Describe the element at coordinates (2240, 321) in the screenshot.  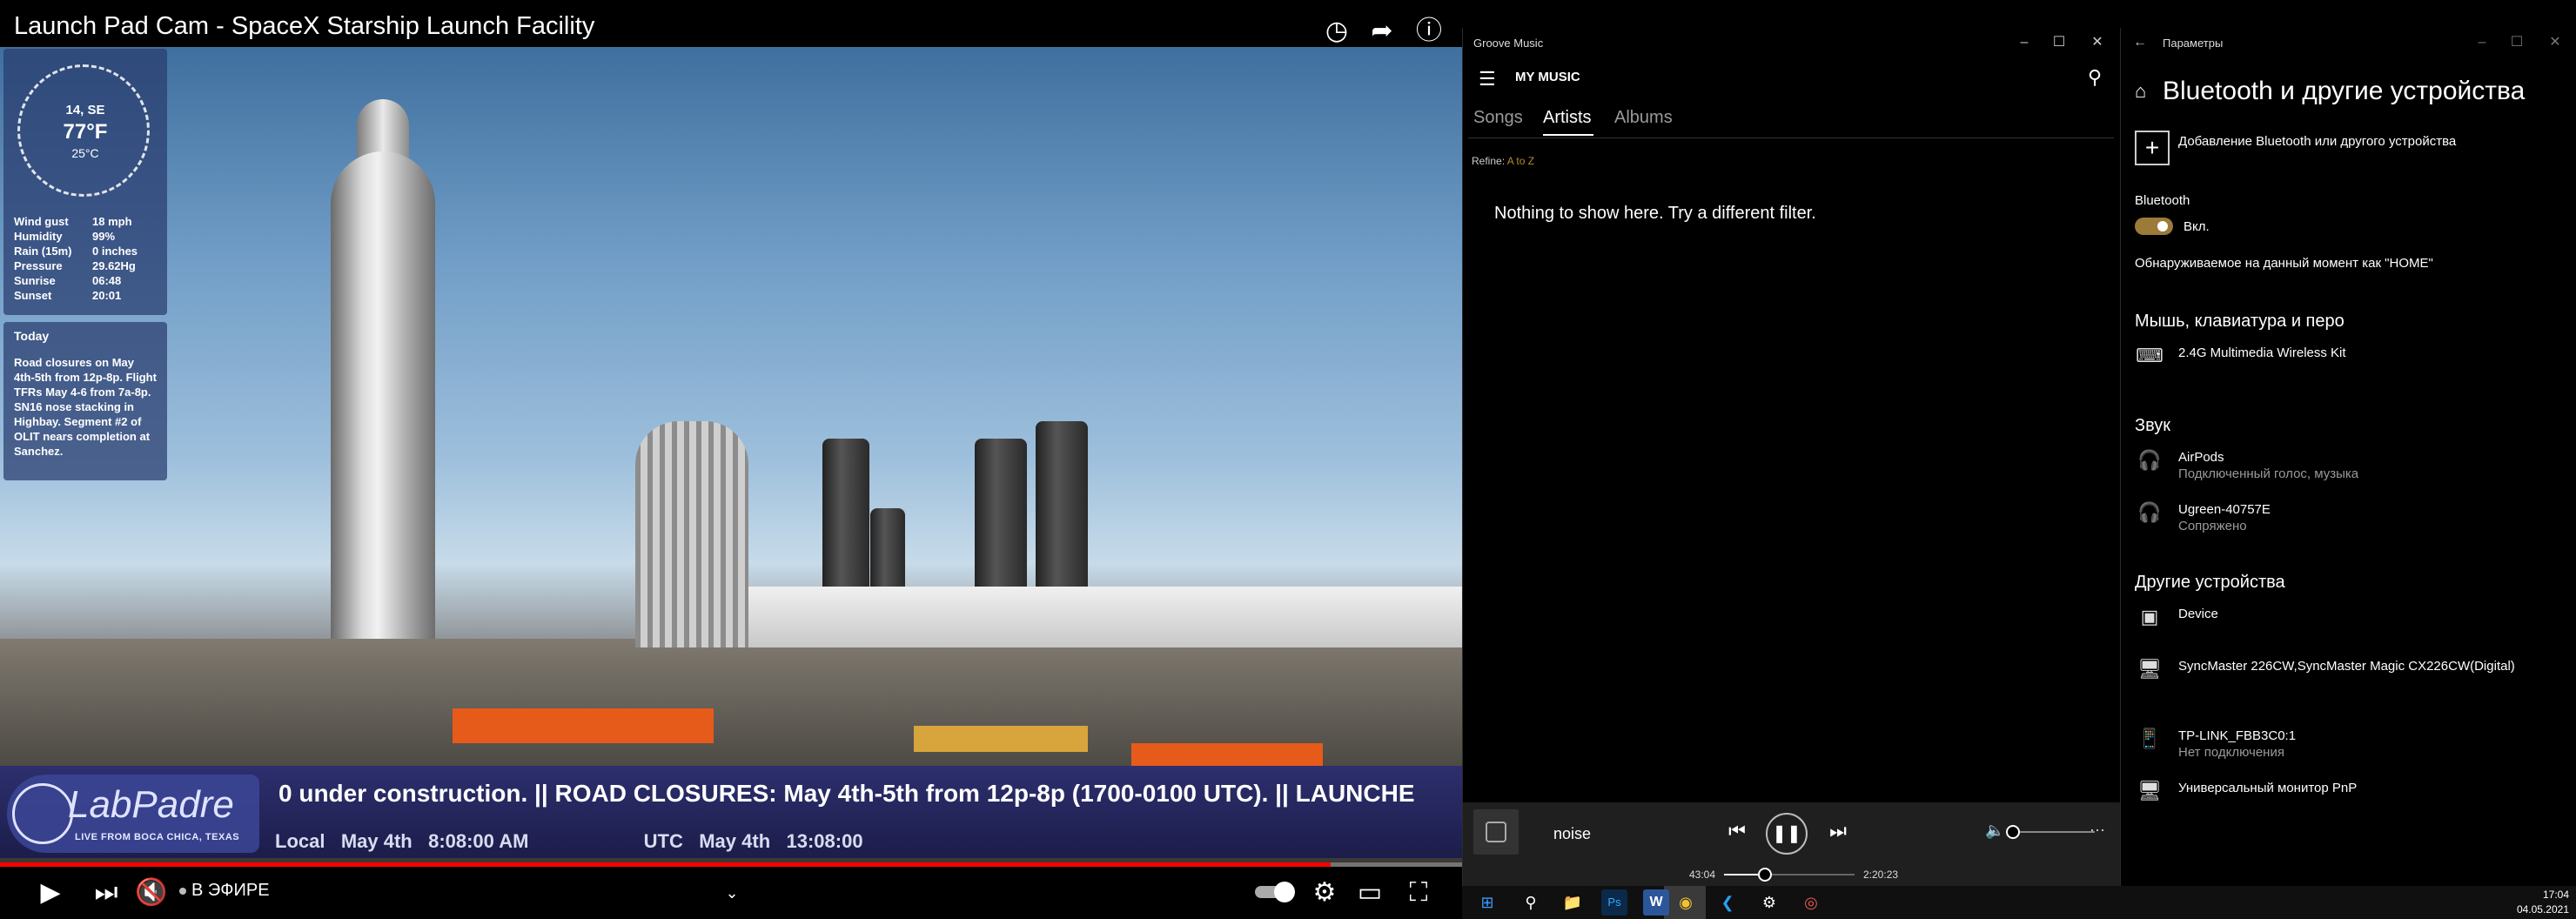
I see `section-input-devices: Мышь, клавиатура и перо` at that location.